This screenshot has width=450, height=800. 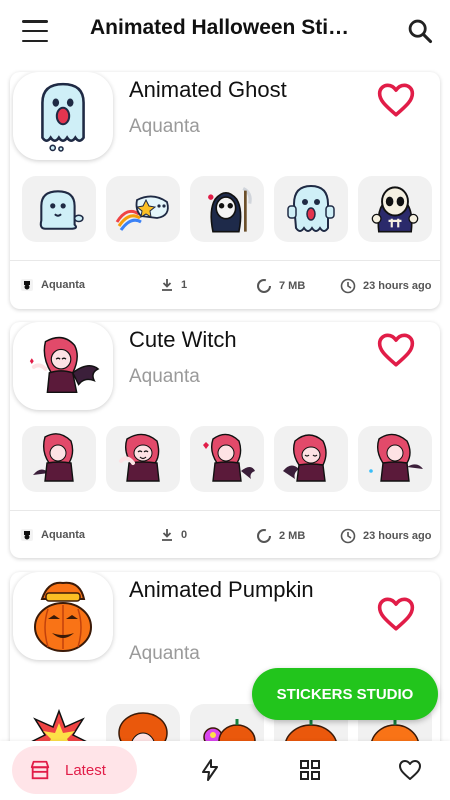 What do you see at coordinates (225, 770) in the screenshot?
I see `bottom-navigation: Latest` at bounding box center [225, 770].